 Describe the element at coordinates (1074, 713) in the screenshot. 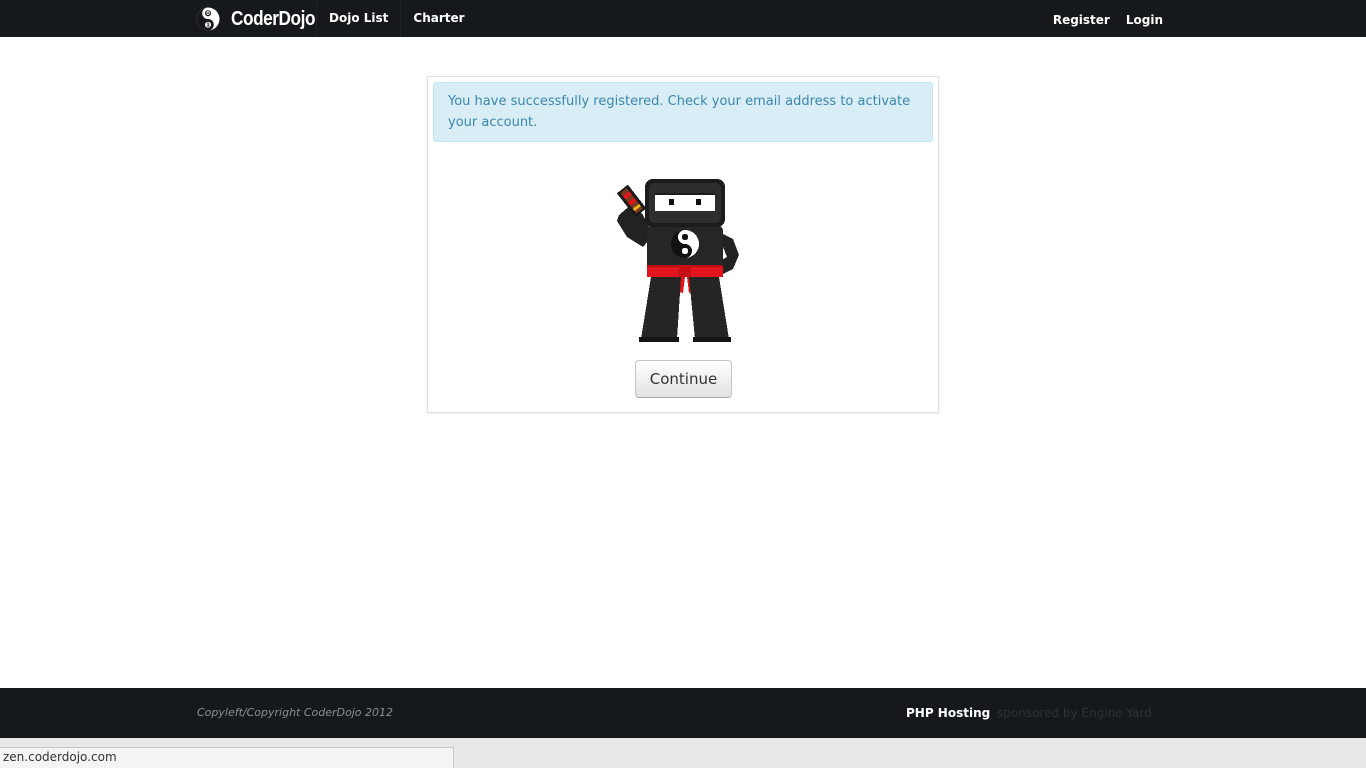

I see `sponsor-text: sponsored by Engine Yard` at that location.